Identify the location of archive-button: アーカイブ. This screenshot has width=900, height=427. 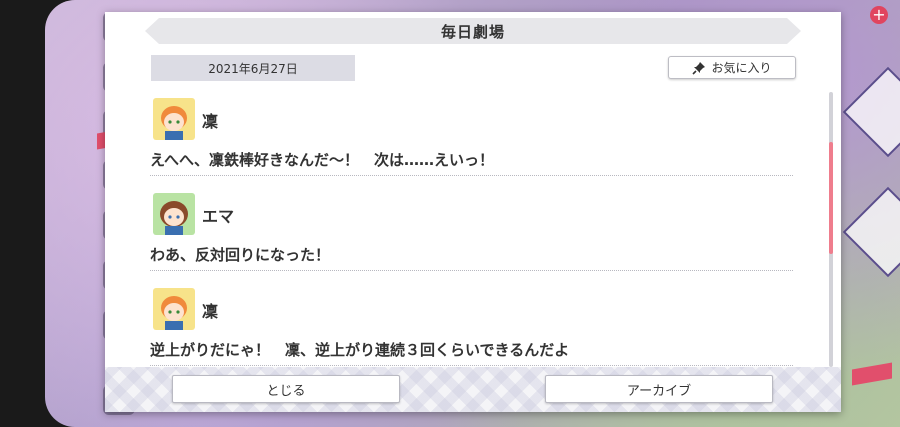
(659, 389).